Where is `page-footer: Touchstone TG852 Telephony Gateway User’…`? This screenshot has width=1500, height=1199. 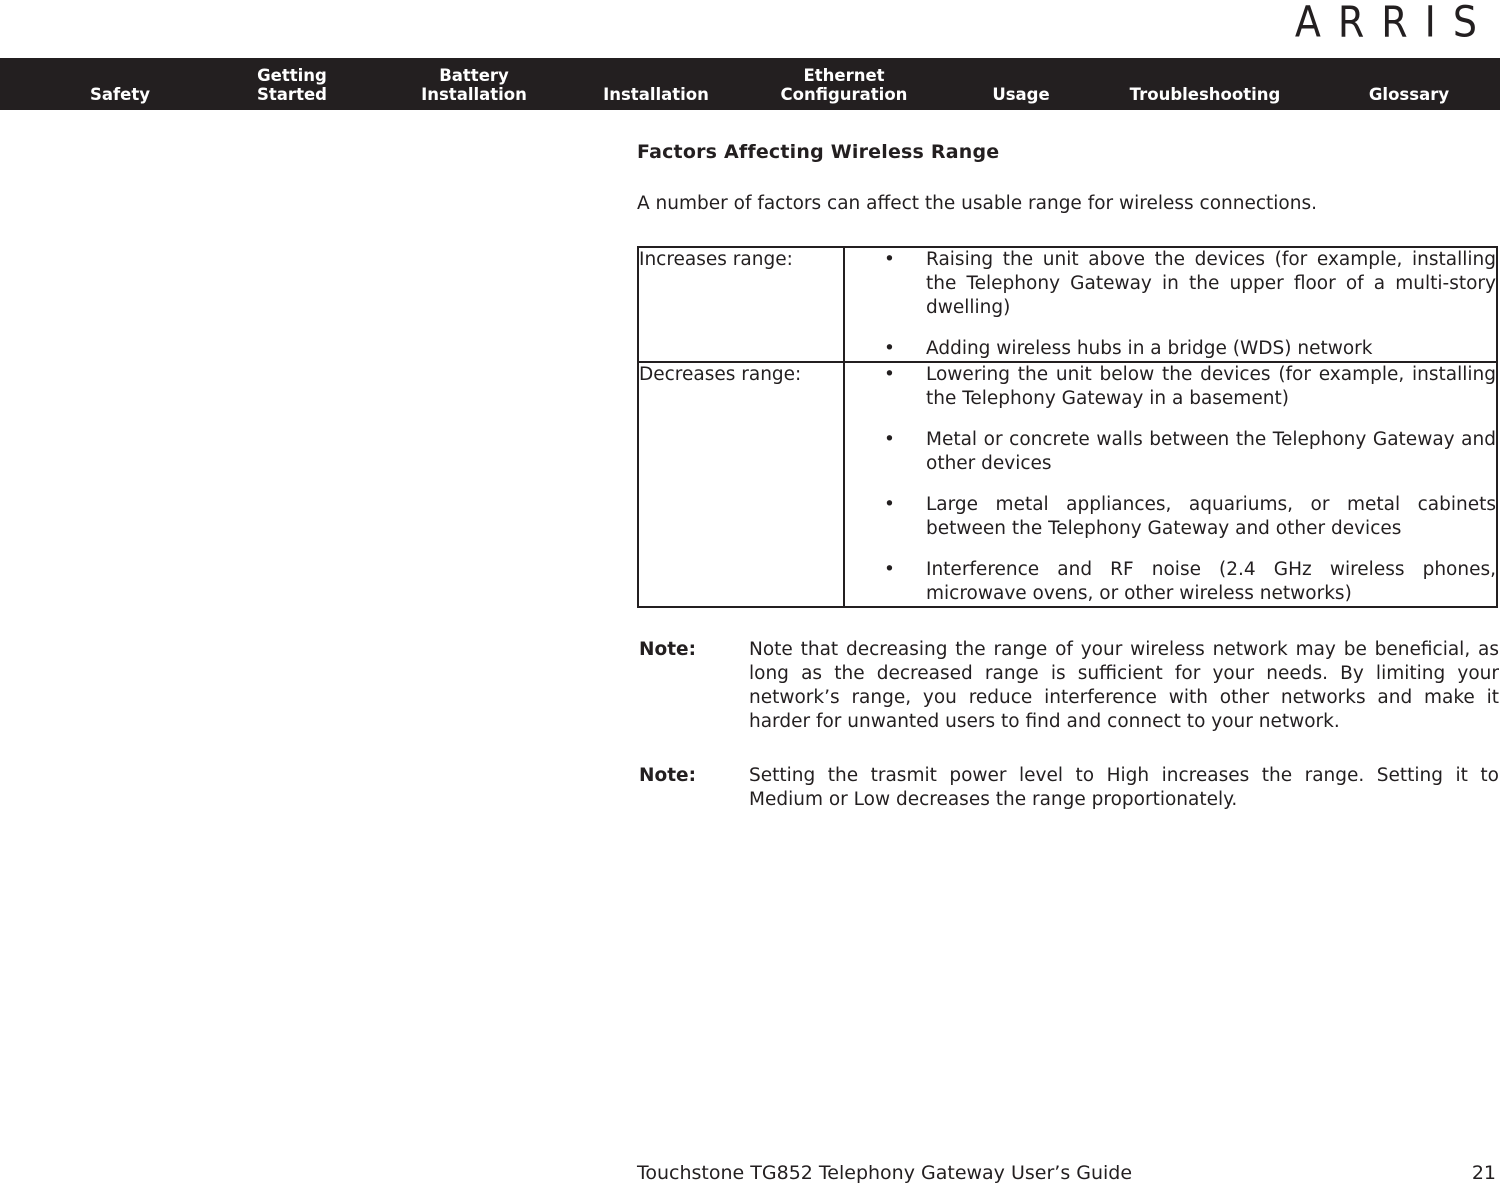
page-footer: Touchstone TG852 Telephony Gateway User’… is located at coordinates (1066, 1173).